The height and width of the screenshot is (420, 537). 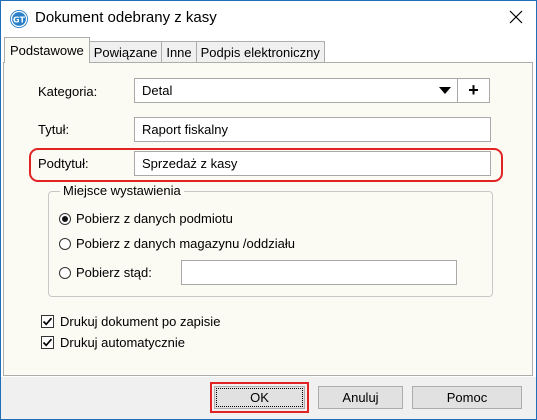 I want to click on radio-from-warehouse: Pobierz z danych magazynu /oddziału, so click(x=177, y=243).